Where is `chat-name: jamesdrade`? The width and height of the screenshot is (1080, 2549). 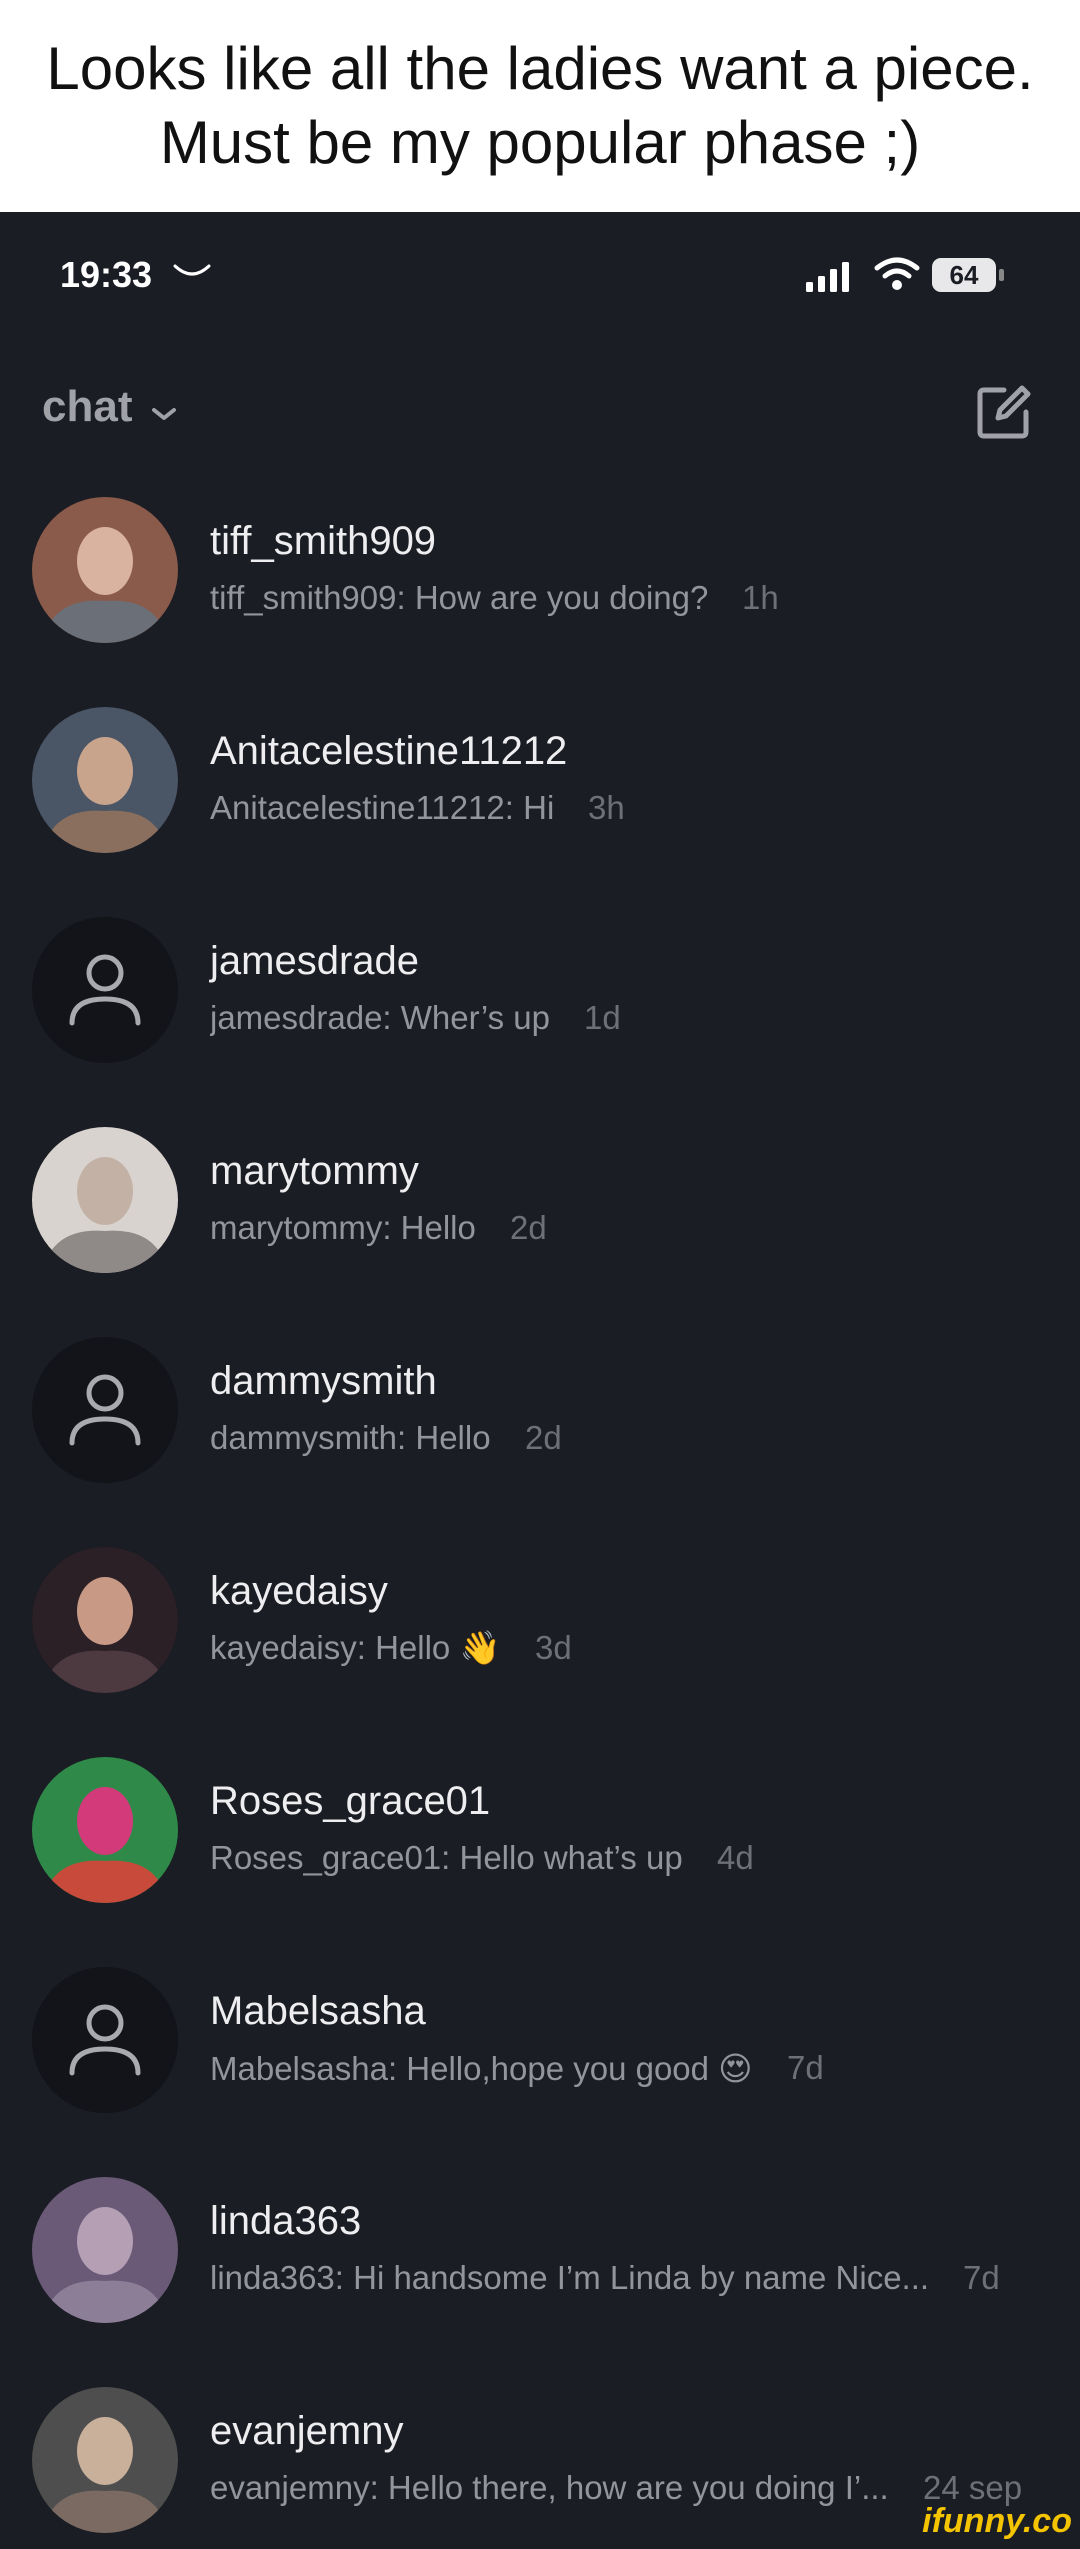
chat-name: jamesdrade is located at coordinates (315, 961).